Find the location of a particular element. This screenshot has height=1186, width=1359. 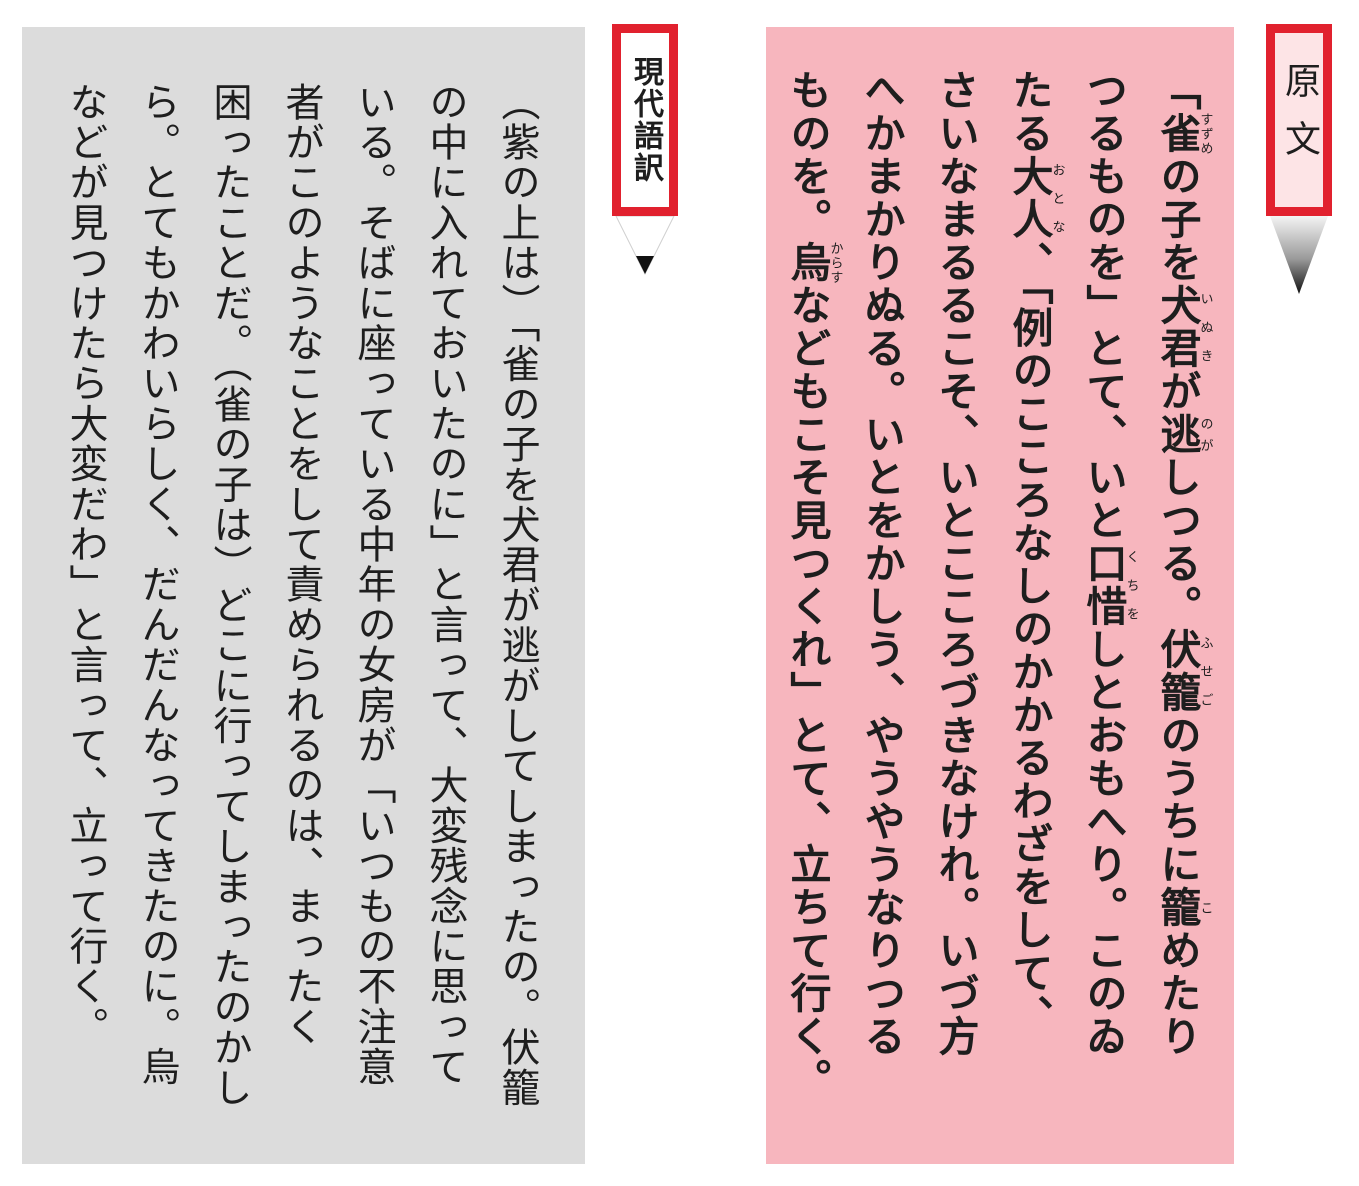

ruby-noga: 逃のが is located at coordinates (1183, 434).